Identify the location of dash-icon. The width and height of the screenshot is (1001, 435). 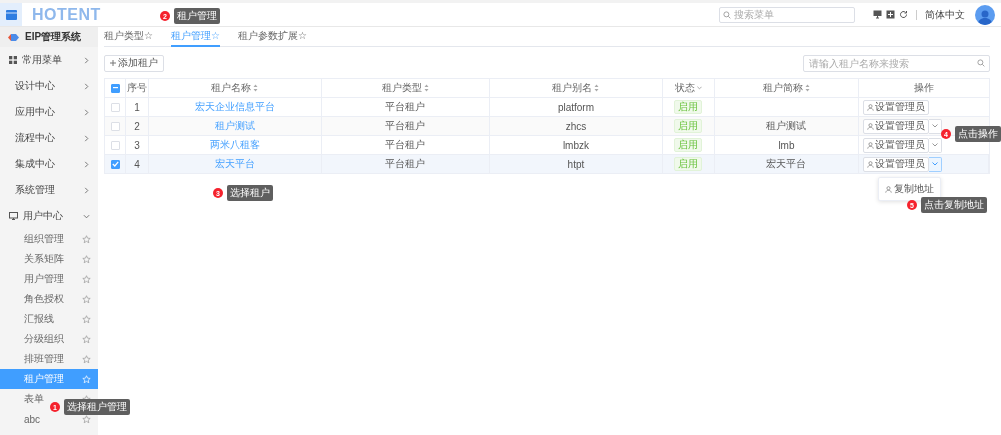
(115, 88).